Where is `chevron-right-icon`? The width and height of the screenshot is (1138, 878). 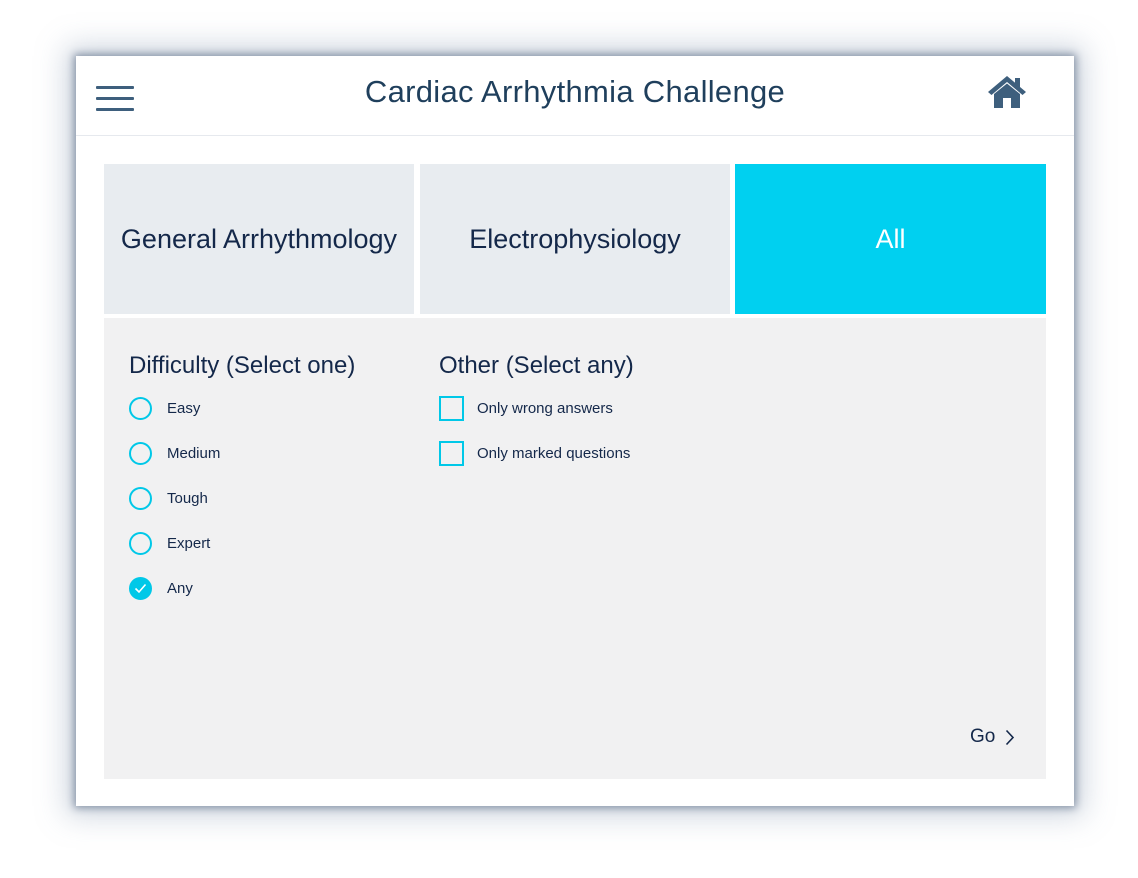
chevron-right-icon is located at coordinates (1010, 737).